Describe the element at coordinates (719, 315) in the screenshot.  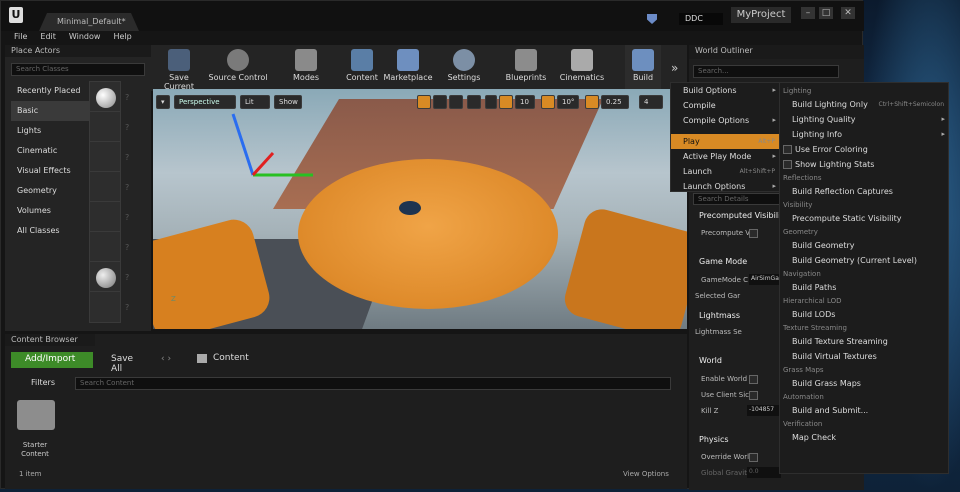
I see `lightmass-header: Lightmass` at that location.